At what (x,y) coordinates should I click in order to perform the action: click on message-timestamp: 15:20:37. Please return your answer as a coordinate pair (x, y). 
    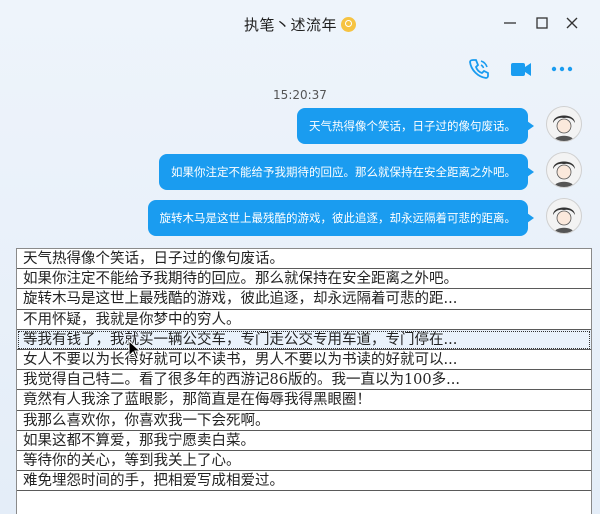
    Looking at the image, I should click on (300, 95).